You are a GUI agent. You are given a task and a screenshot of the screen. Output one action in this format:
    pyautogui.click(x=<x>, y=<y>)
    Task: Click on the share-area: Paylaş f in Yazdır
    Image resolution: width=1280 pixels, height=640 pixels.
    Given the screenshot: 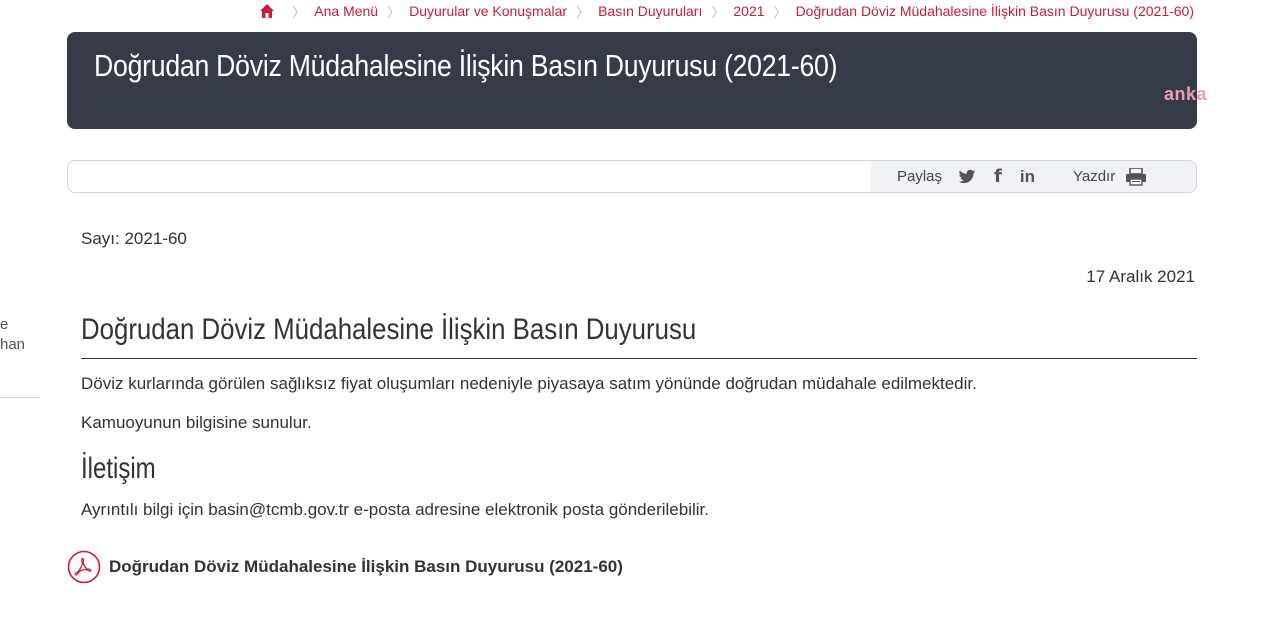 What is the action you would take?
    pyautogui.click(x=1033, y=176)
    